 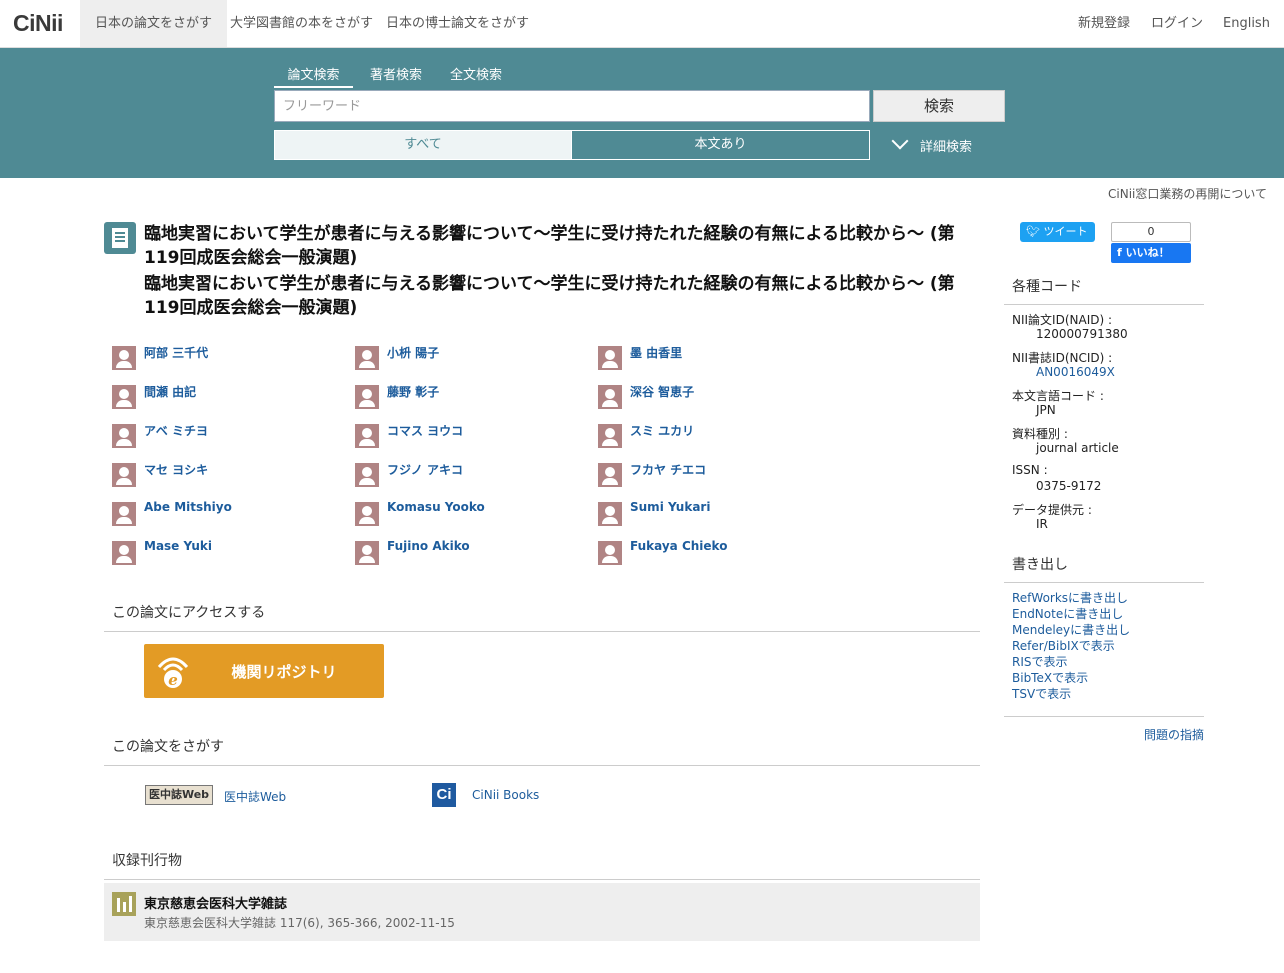 What do you see at coordinates (1071, 629) in the screenshot?
I see `export-mendeley-link: Mendeleyに書き出し` at bounding box center [1071, 629].